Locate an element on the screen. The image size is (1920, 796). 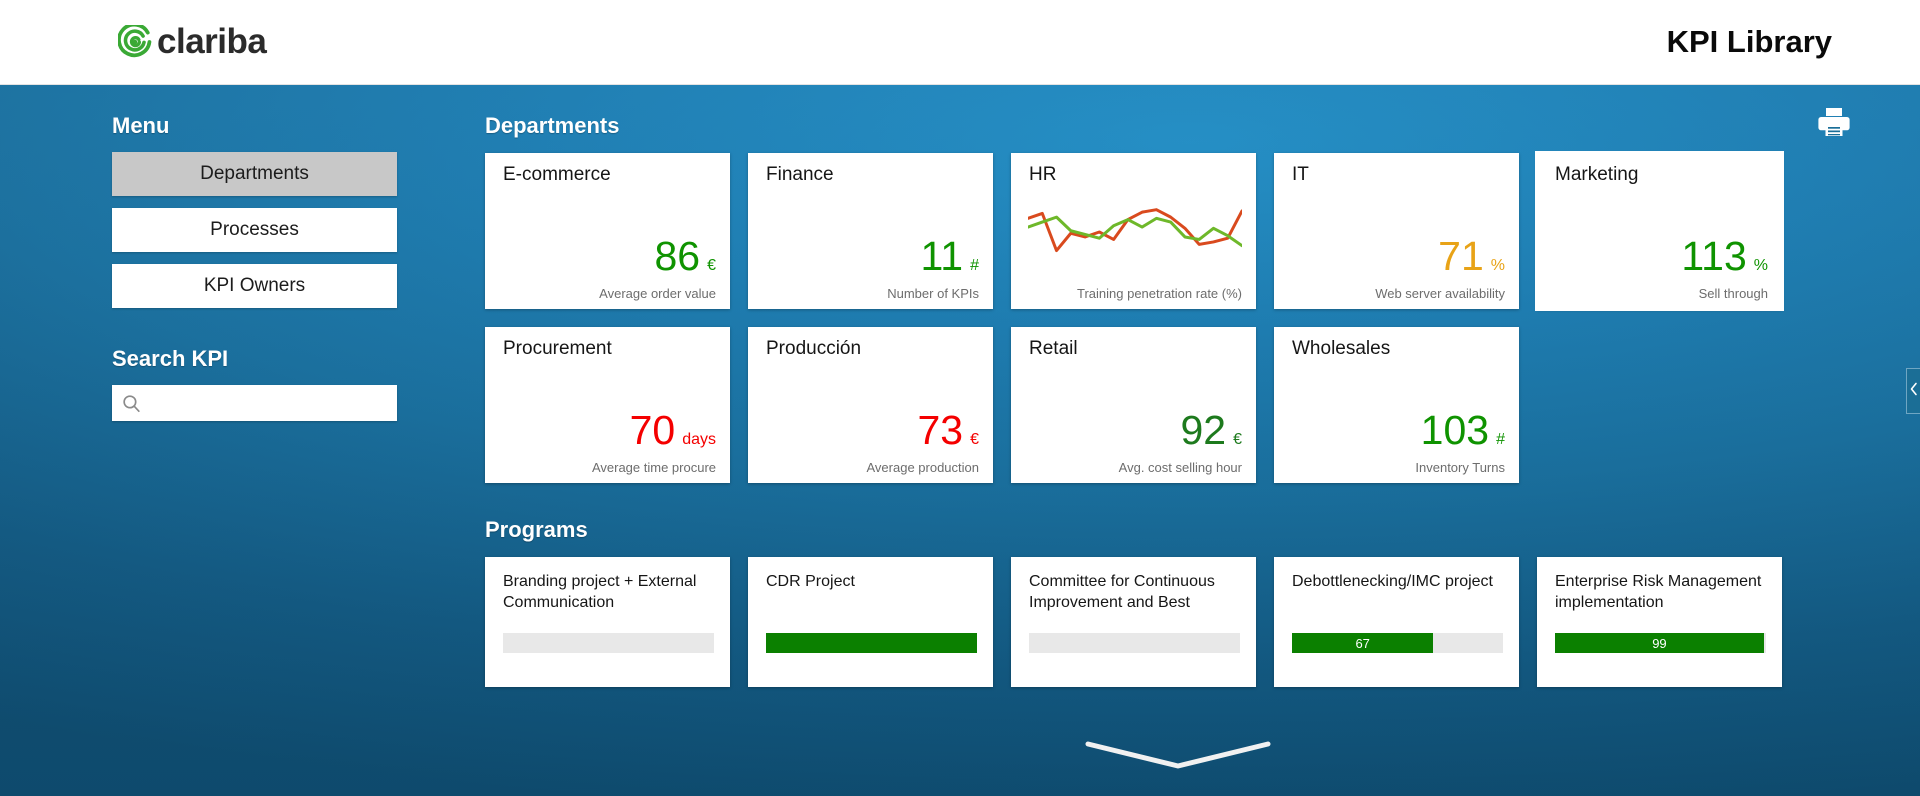
sparkline-chart is located at coordinates (1135, 232).